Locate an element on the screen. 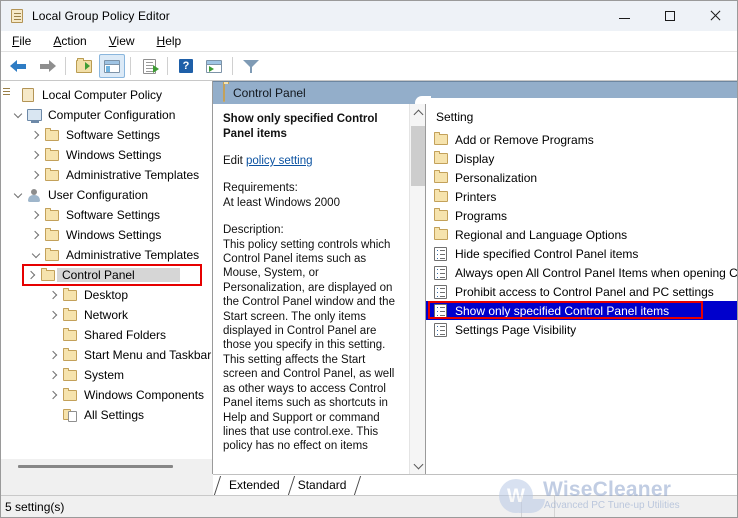  action-pane-icon is located at coordinates (214, 66).